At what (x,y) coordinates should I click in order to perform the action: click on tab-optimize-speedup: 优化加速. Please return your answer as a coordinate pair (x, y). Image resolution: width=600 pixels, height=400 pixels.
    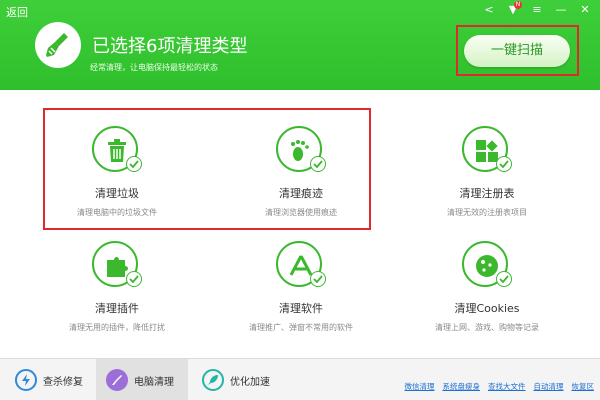
    Looking at the image, I should click on (238, 379).